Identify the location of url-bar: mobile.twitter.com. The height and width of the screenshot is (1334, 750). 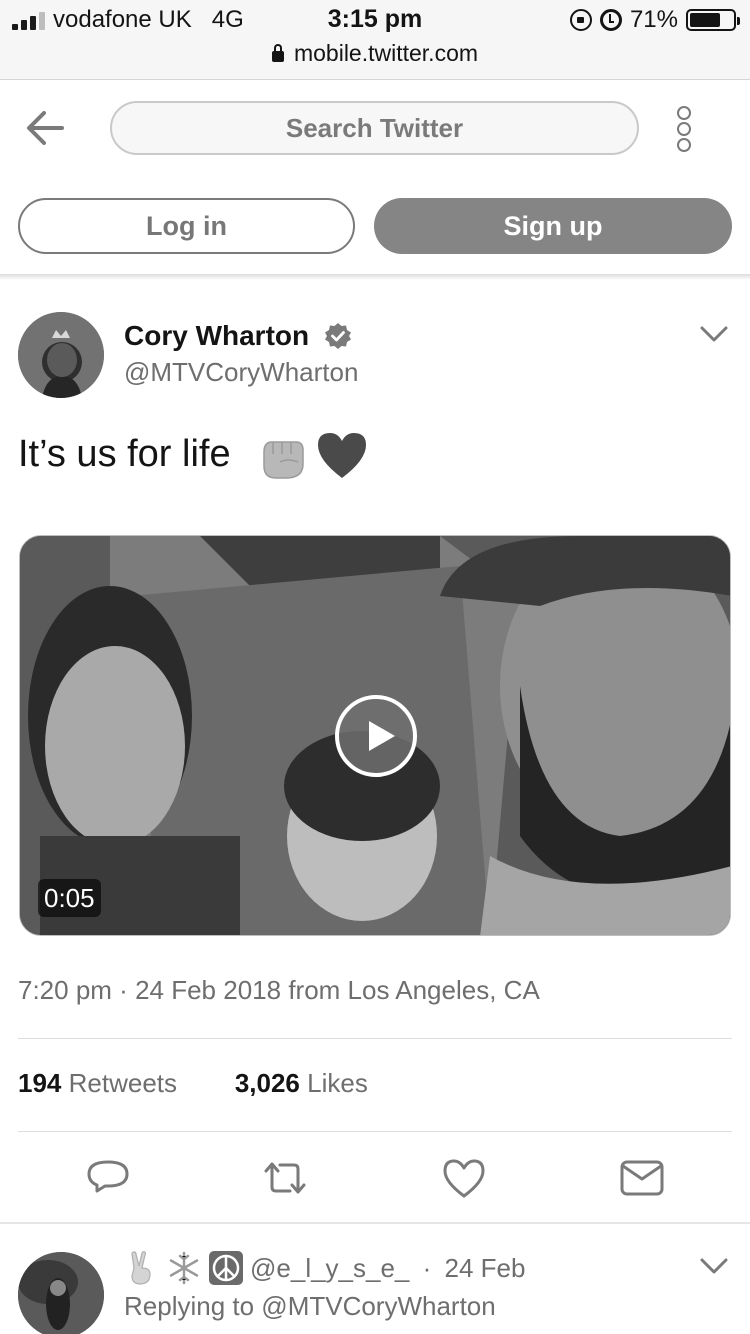
(375, 53).